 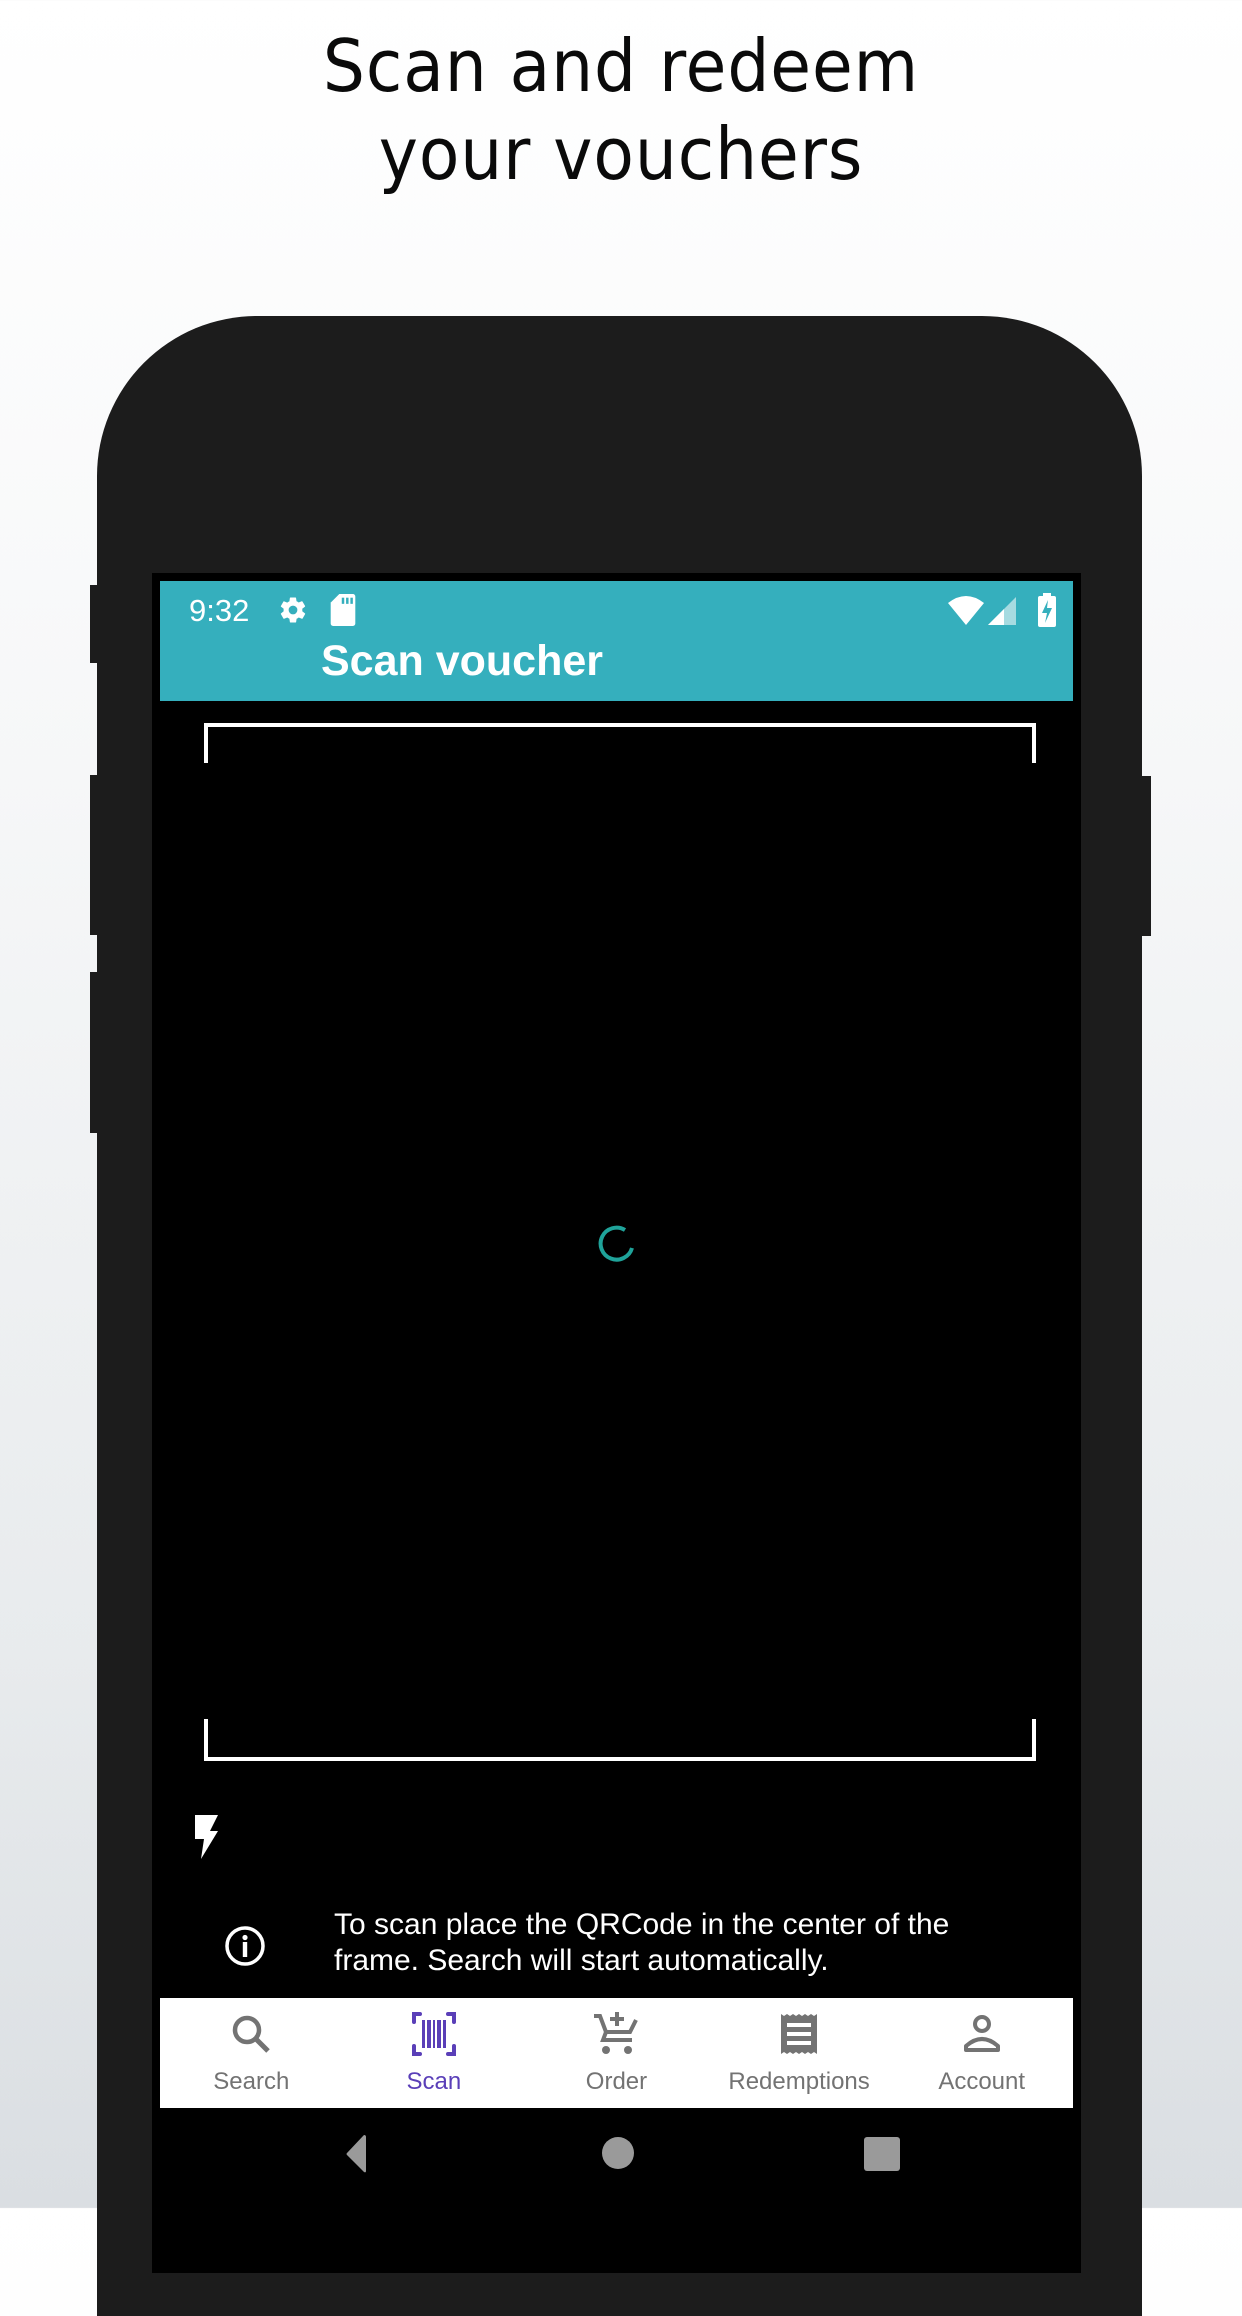 What do you see at coordinates (981, 2033) in the screenshot?
I see `account-icon` at bounding box center [981, 2033].